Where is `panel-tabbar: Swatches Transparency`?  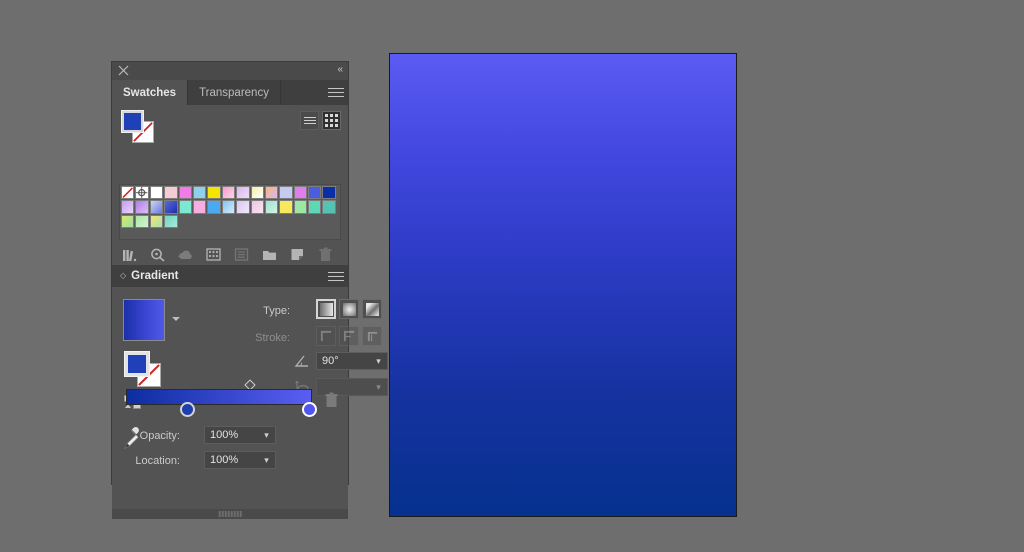 panel-tabbar: Swatches Transparency is located at coordinates (230, 92).